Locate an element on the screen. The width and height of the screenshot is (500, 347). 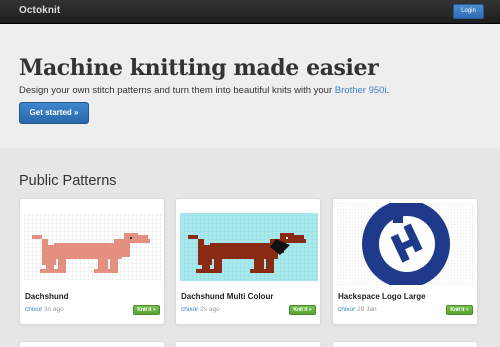
pattern-name: Dachshund is located at coordinates (47, 296).